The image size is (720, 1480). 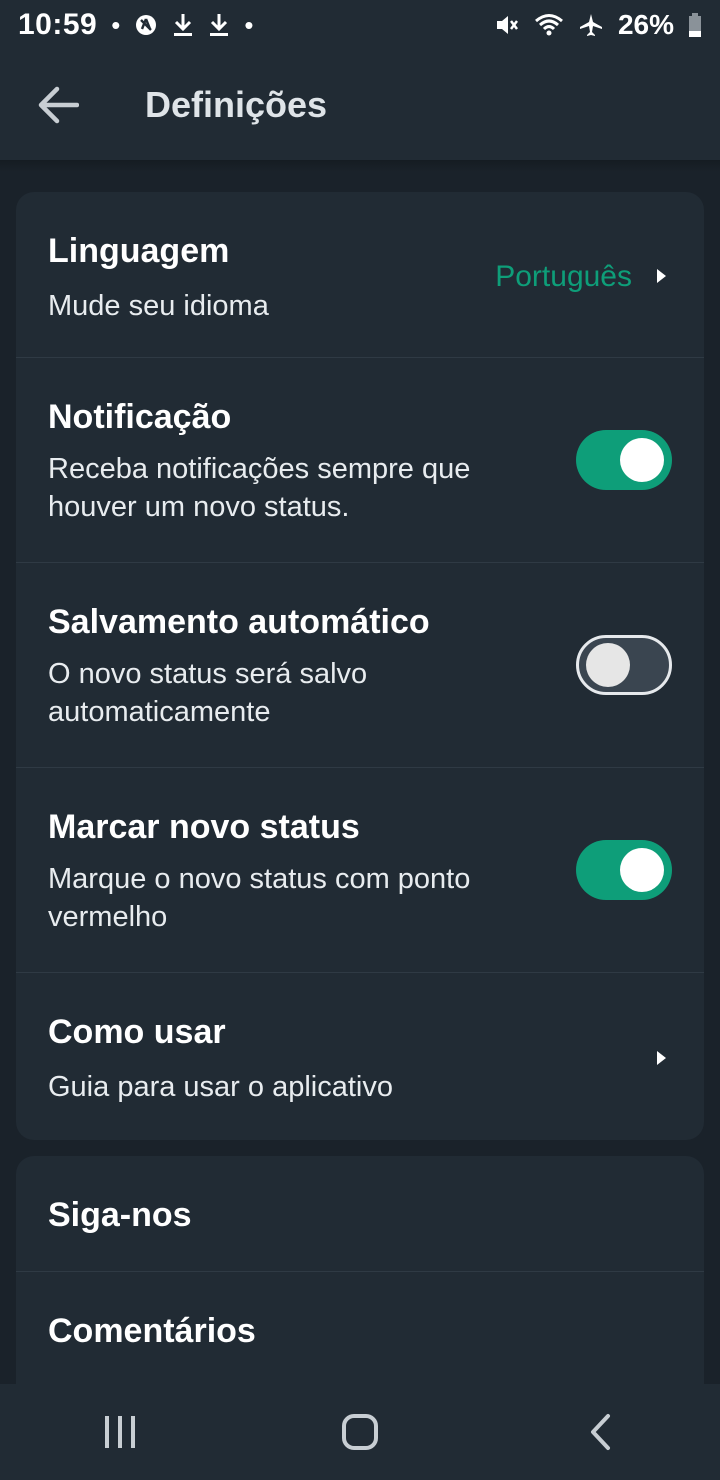 What do you see at coordinates (146, 25) in the screenshot?
I see `vpn-icon` at bounding box center [146, 25].